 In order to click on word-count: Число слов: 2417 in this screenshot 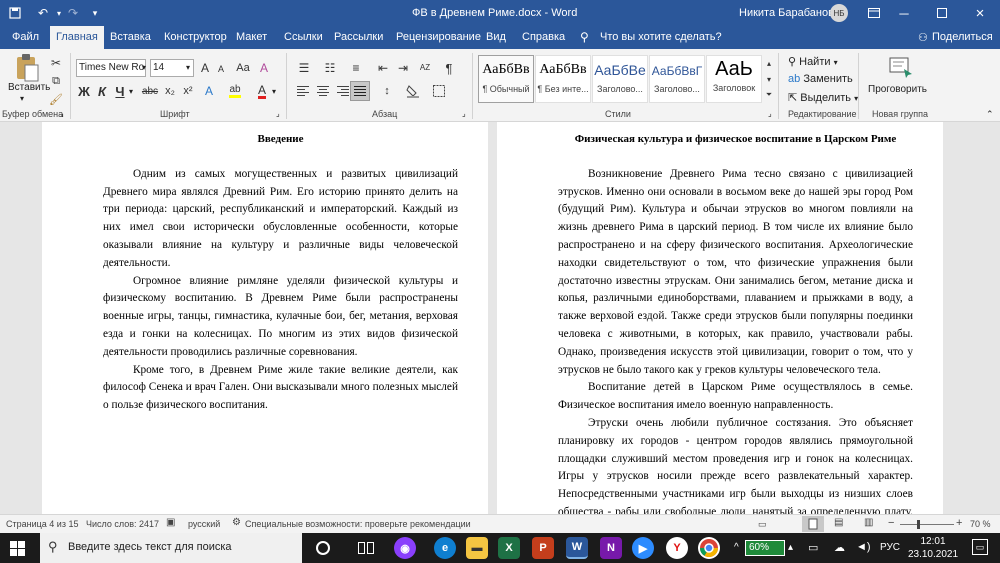, I will do `click(122, 524)`.